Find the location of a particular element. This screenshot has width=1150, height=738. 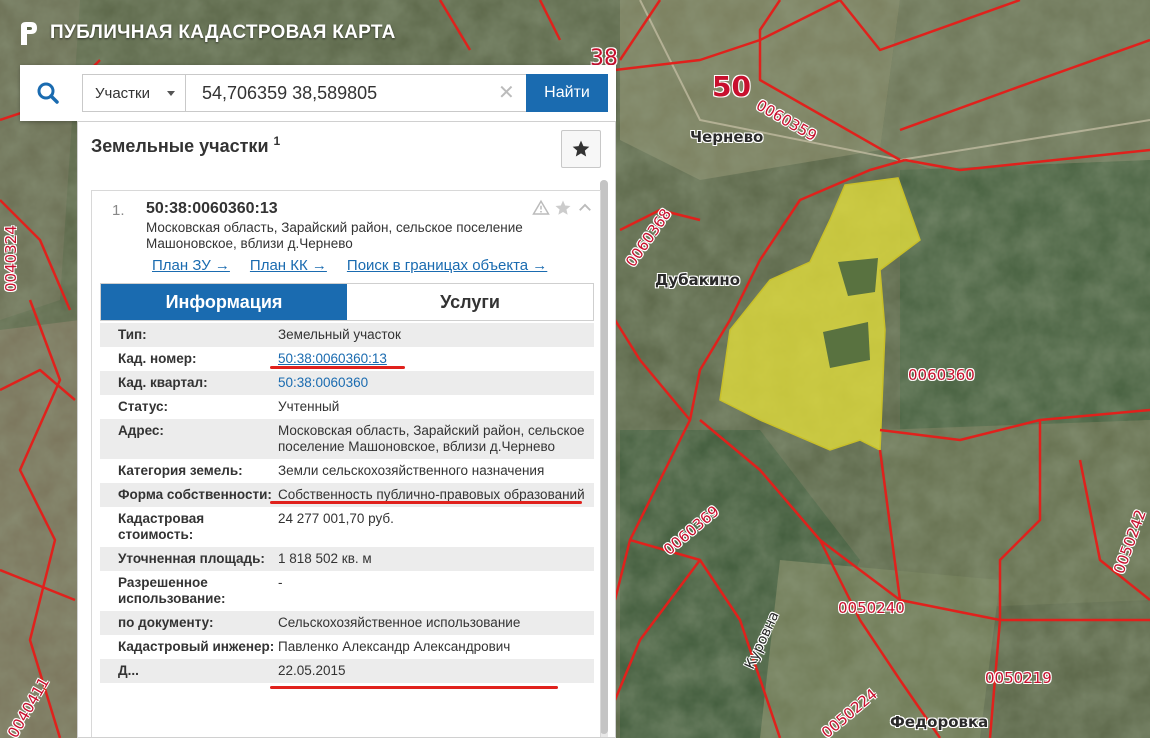

info-value: - is located at coordinates (280, 582).